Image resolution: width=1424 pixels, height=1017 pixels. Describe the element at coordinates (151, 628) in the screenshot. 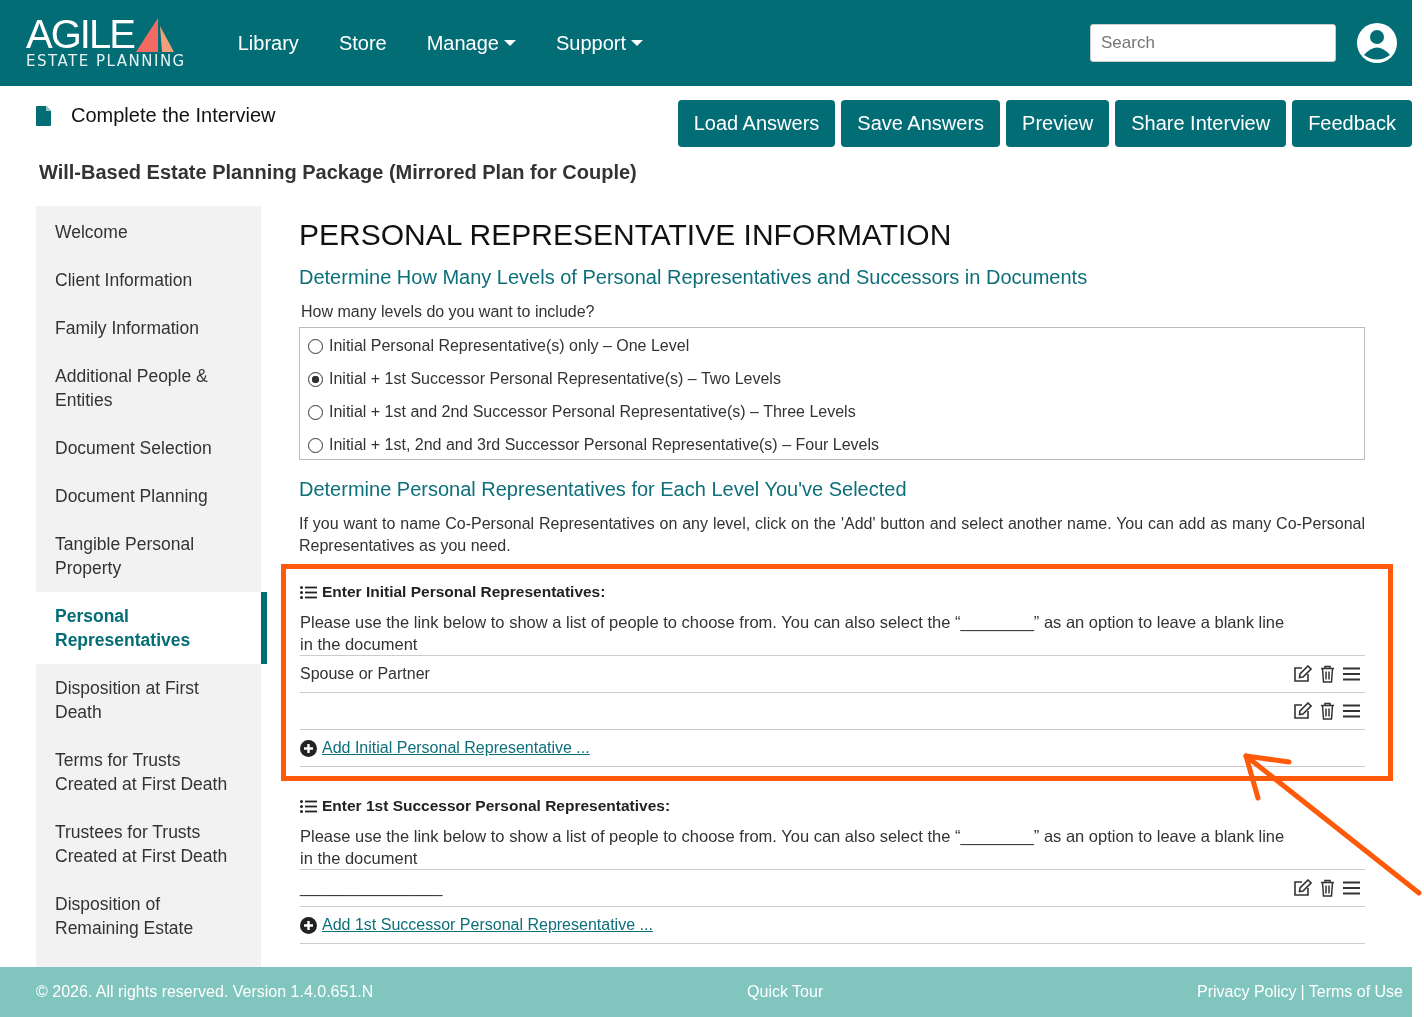

I see `sidebar-item: Personal Representatives` at that location.